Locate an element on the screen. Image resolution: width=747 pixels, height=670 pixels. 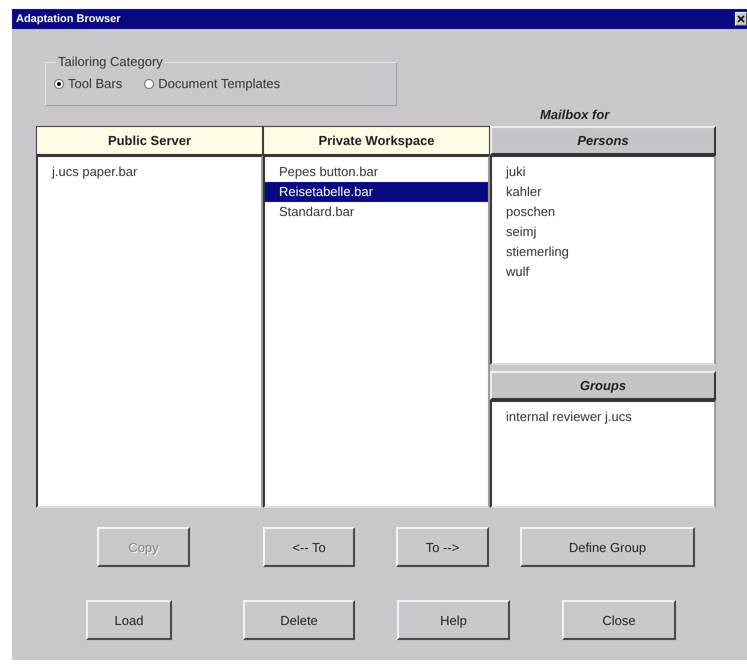
list-item: seimj is located at coordinates (603, 232).